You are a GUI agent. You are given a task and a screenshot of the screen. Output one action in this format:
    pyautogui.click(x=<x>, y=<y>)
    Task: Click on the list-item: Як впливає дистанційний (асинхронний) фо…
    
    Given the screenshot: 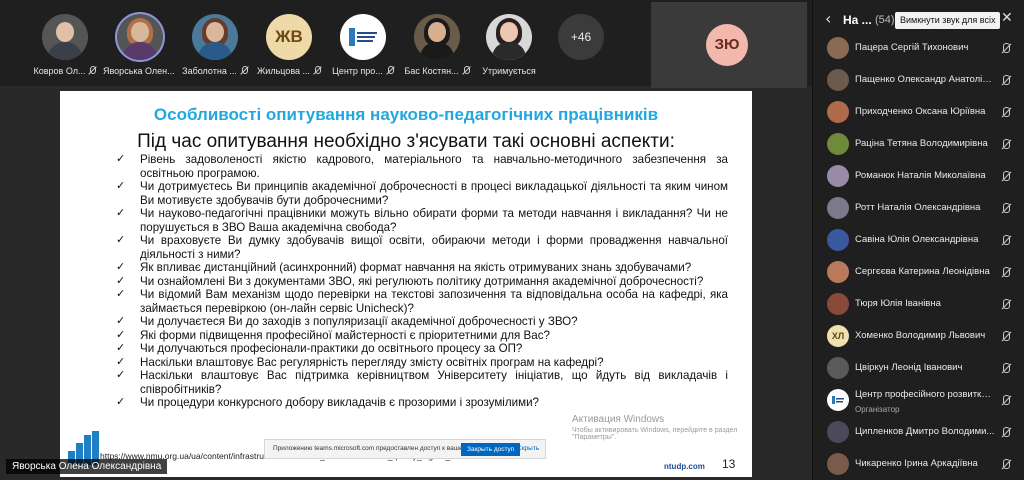 What is the action you would take?
    pyautogui.click(x=422, y=268)
    